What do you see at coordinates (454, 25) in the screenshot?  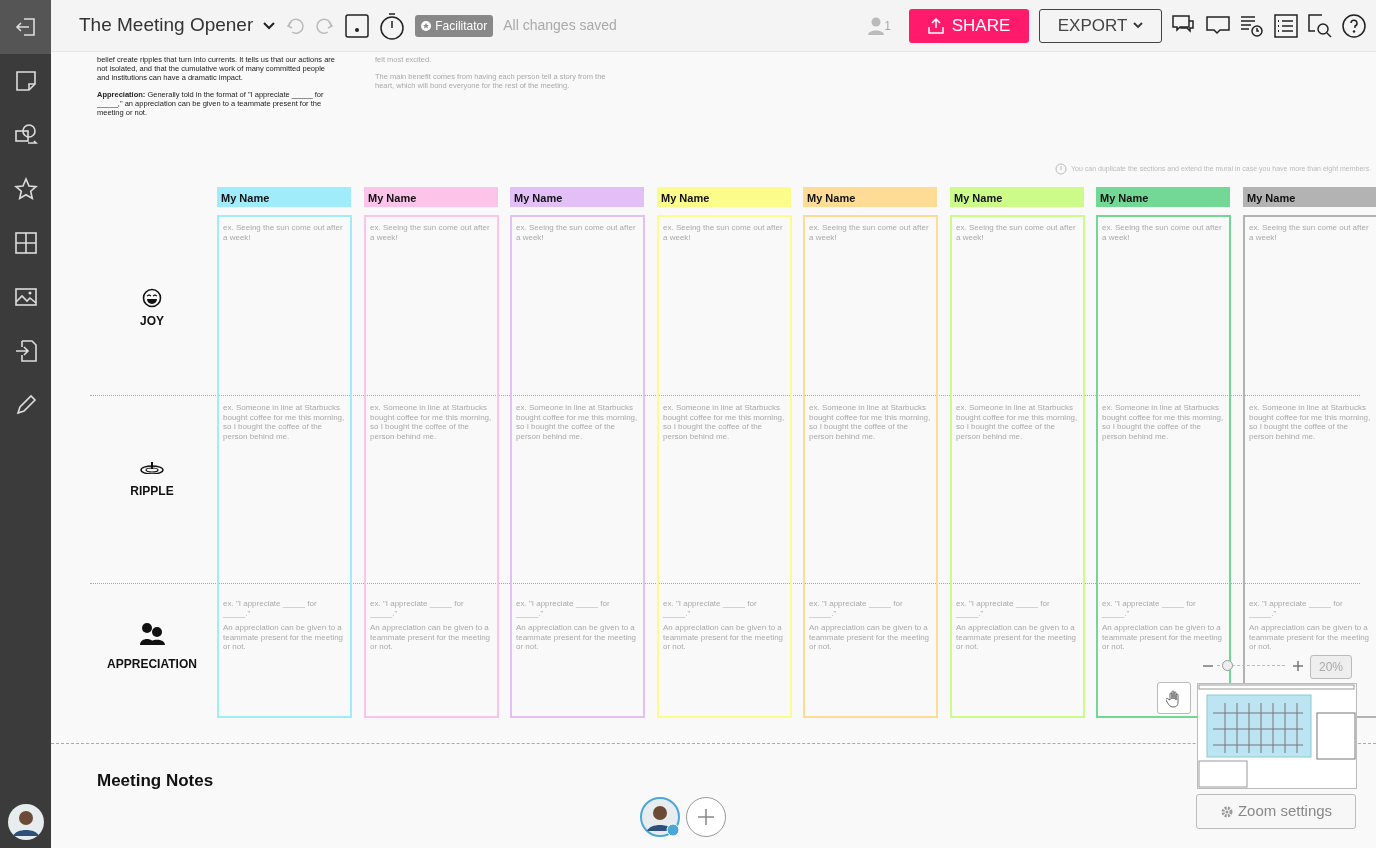 I see `facilitator-badge: Facilitator` at bounding box center [454, 25].